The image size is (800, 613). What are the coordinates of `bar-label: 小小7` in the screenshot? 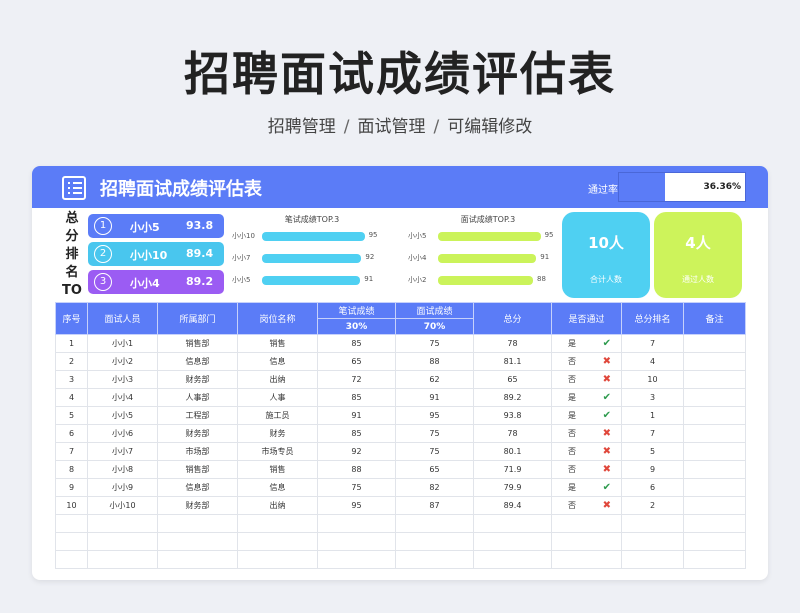 It's located at (241, 258).